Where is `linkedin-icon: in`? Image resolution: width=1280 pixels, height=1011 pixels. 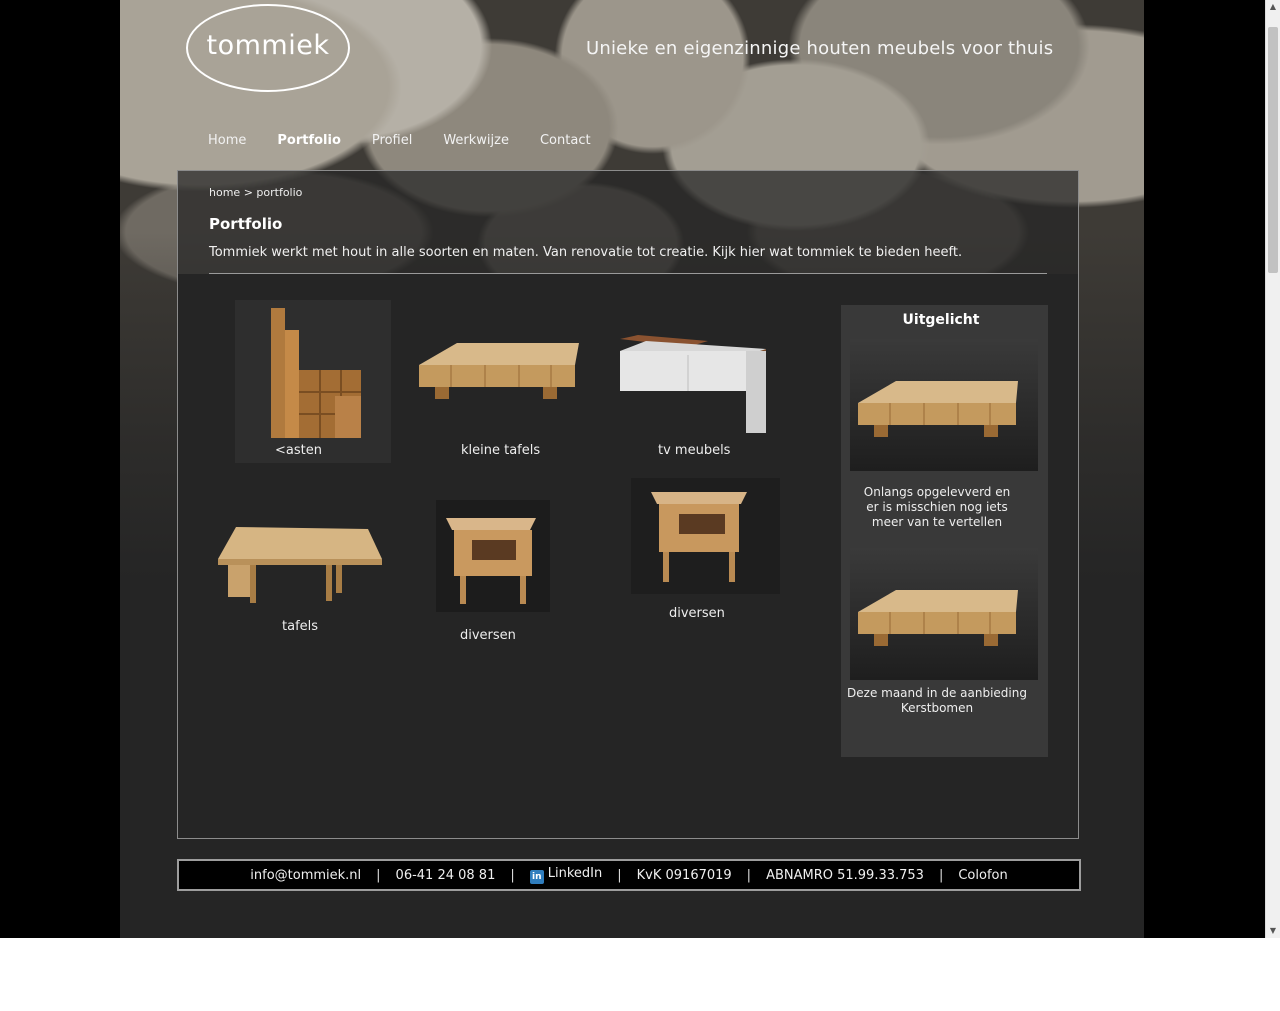 linkedin-icon: in is located at coordinates (536, 877).